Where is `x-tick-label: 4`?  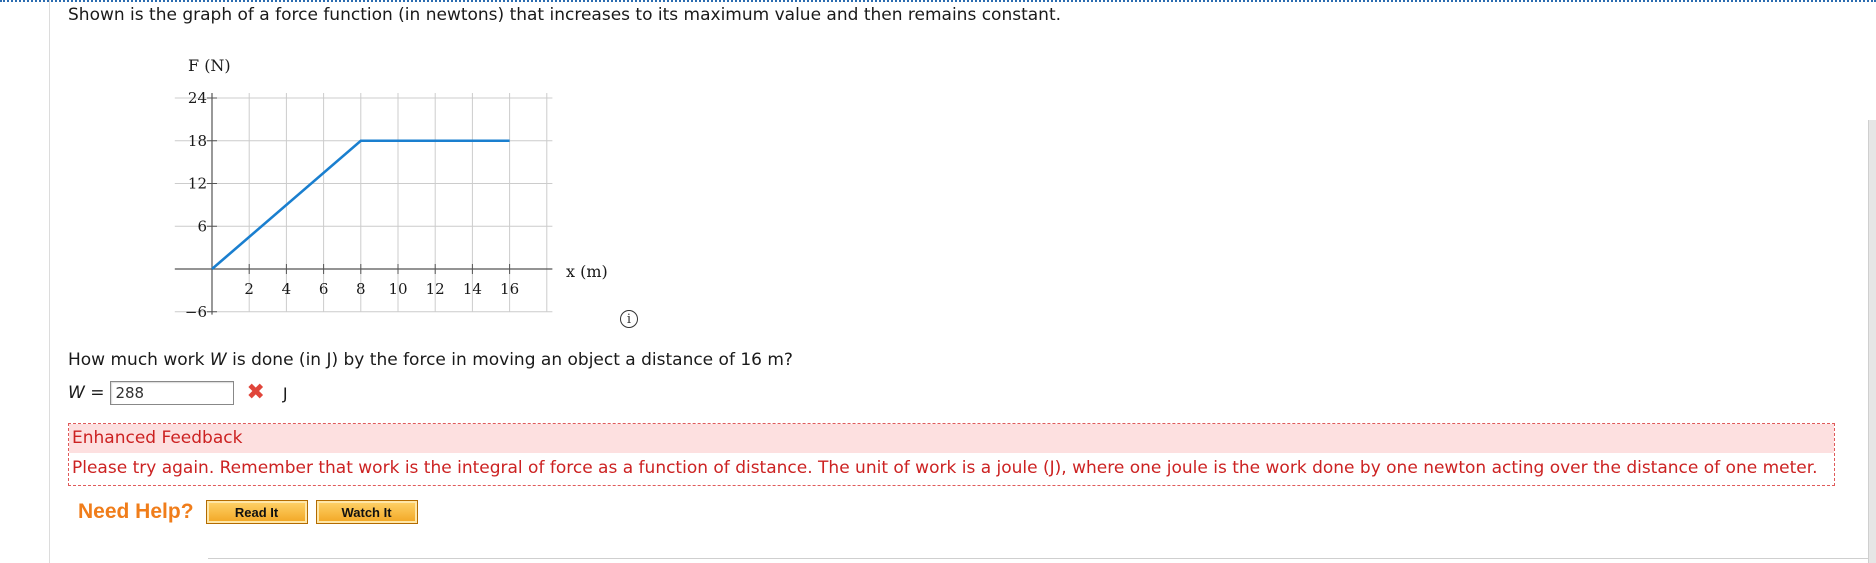
x-tick-label: 4 is located at coordinates (287, 289).